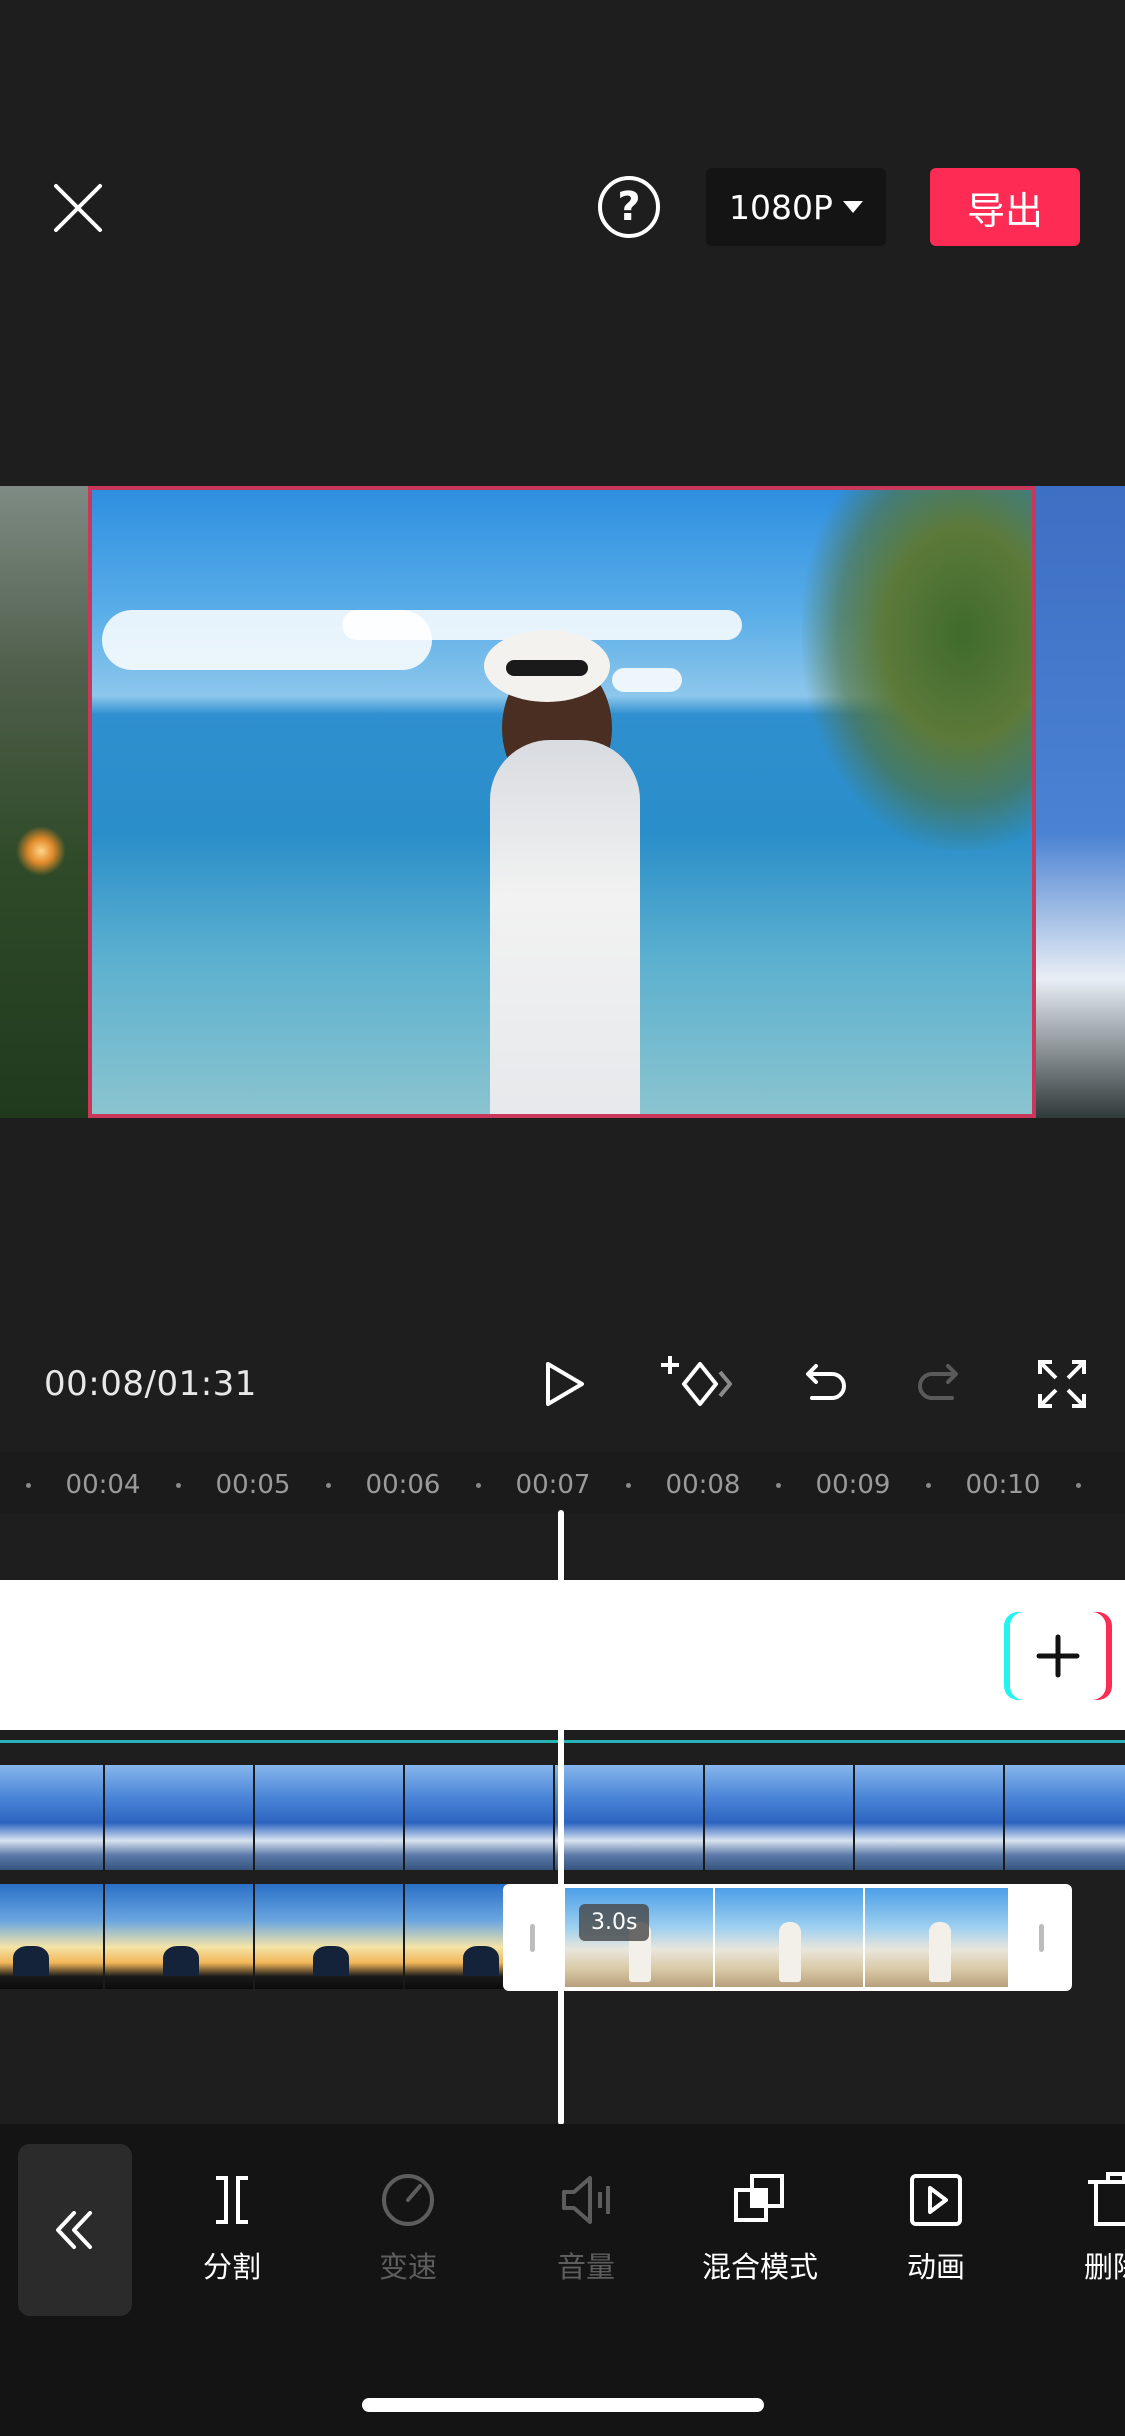 The image size is (1125, 2436). I want to click on home-indicator, so click(563, 2405).